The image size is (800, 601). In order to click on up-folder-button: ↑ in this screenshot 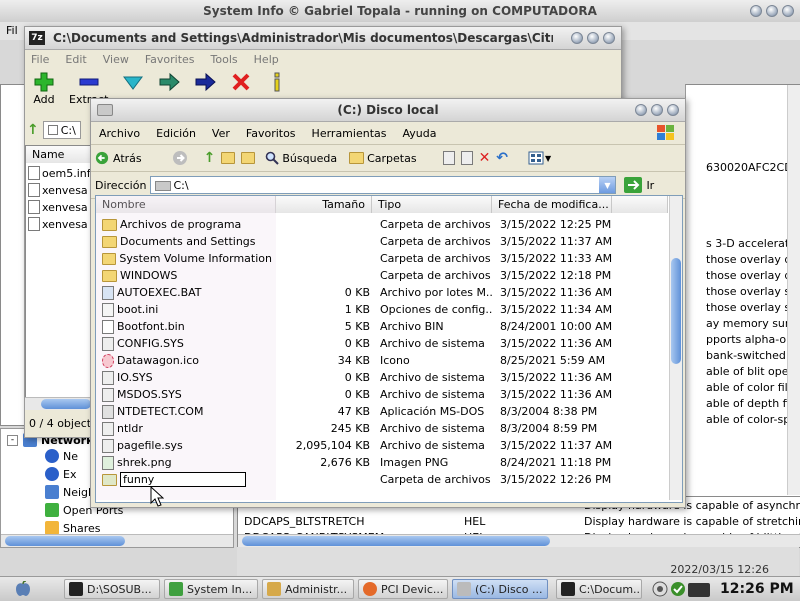, I will do `click(210, 158)`.